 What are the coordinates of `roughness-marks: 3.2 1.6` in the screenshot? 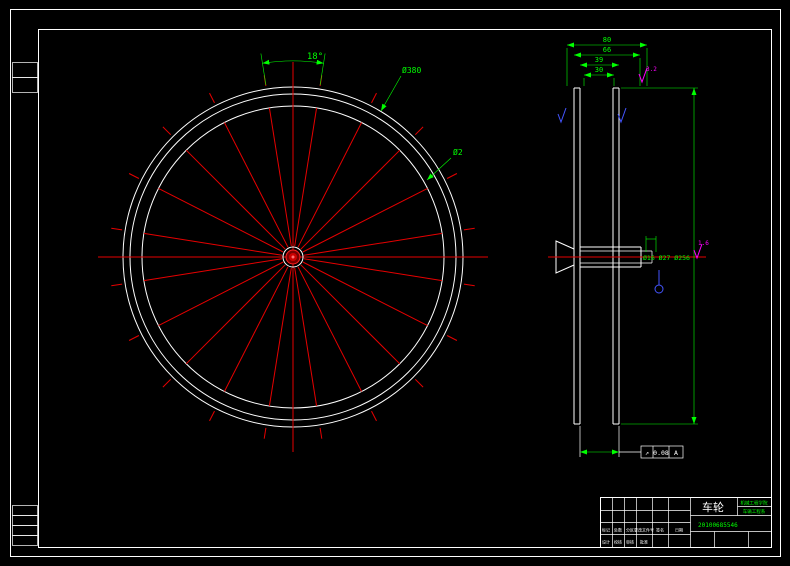 It's located at (633, 163).